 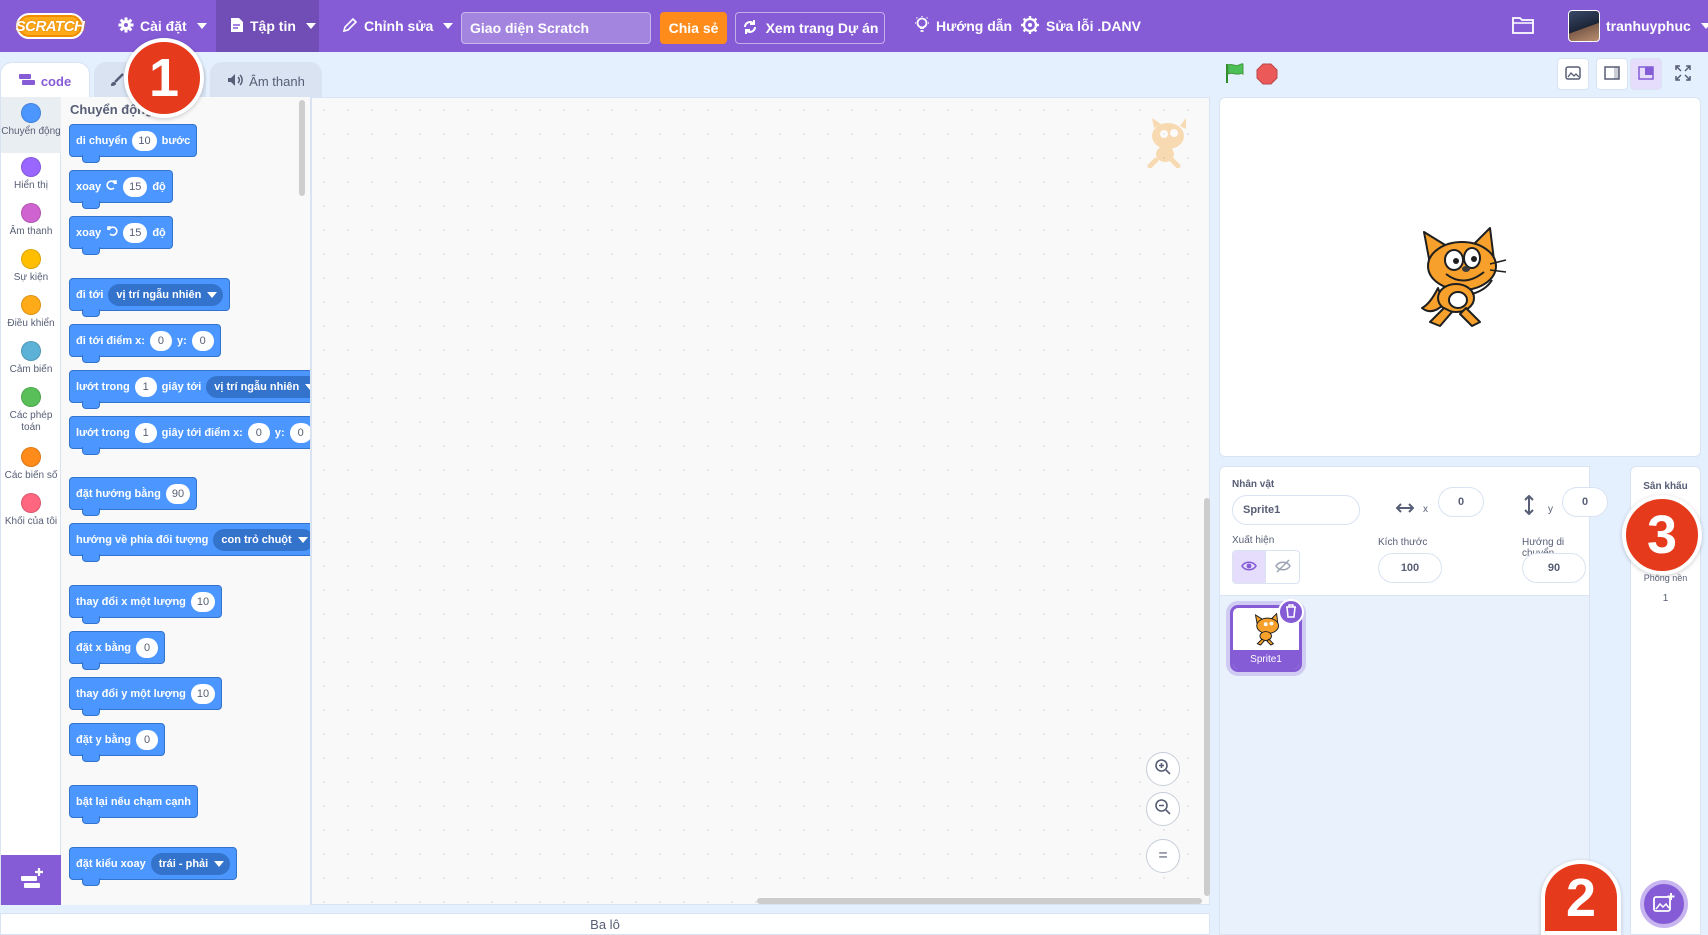 What do you see at coordinates (693, 28) in the screenshot?
I see `share-button: Chia sẻ` at bounding box center [693, 28].